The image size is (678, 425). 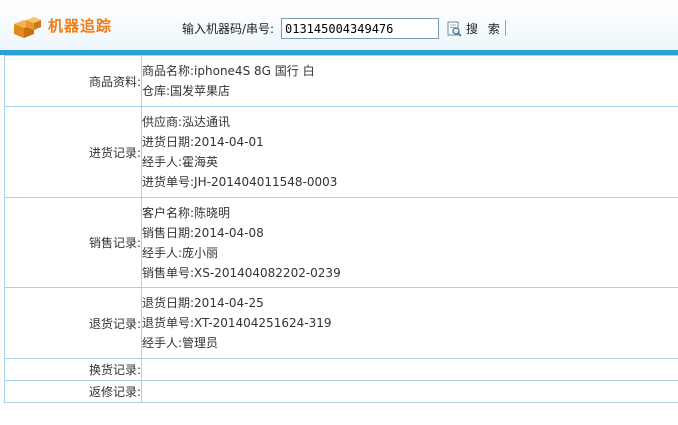 What do you see at coordinates (168, 142) in the screenshot?
I see `field-label: 进货日期:` at bounding box center [168, 142].